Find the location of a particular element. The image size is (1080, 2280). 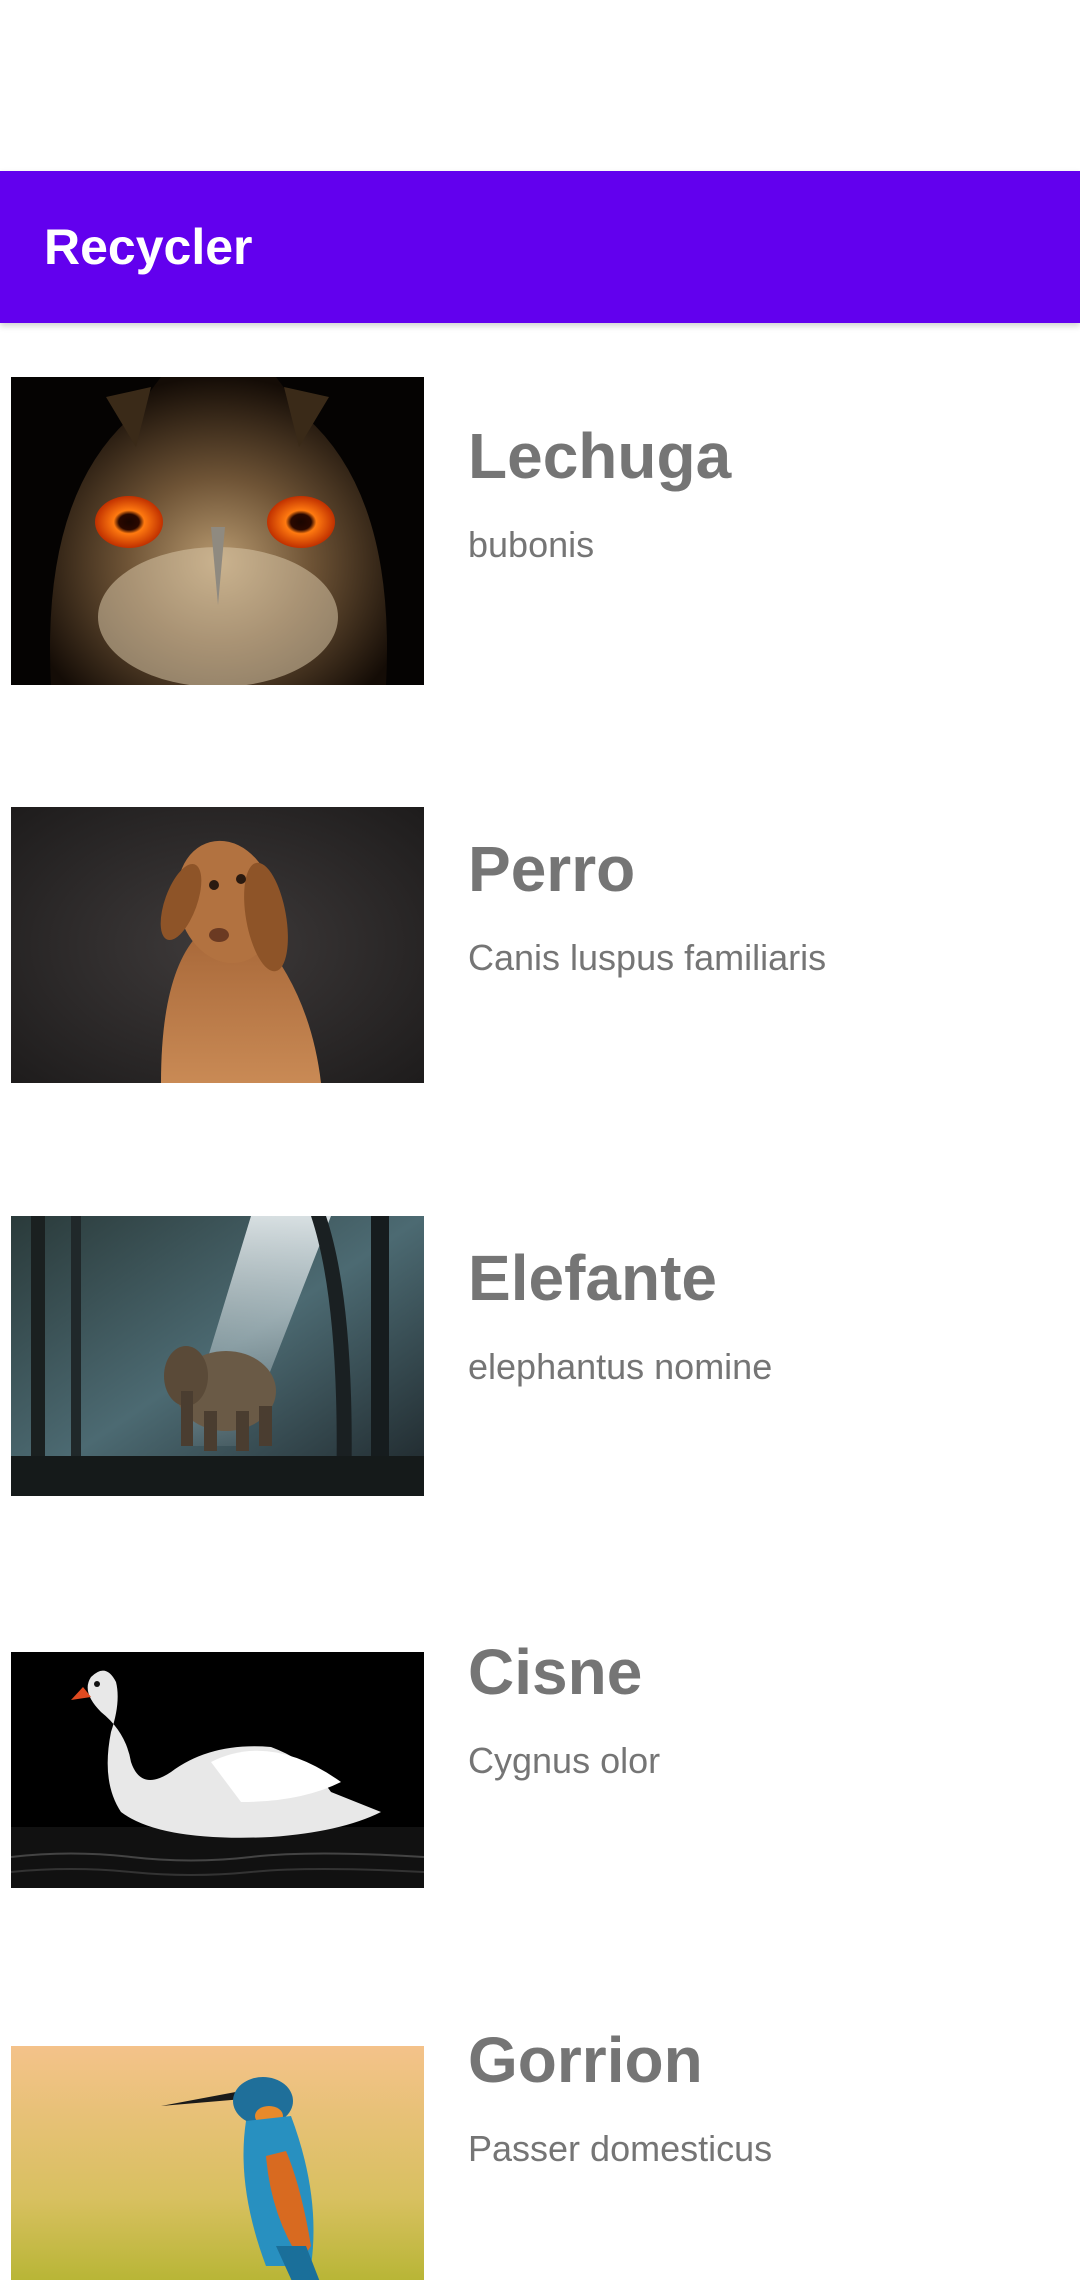

app-title: Recycler is located at coordinates (148, 247).